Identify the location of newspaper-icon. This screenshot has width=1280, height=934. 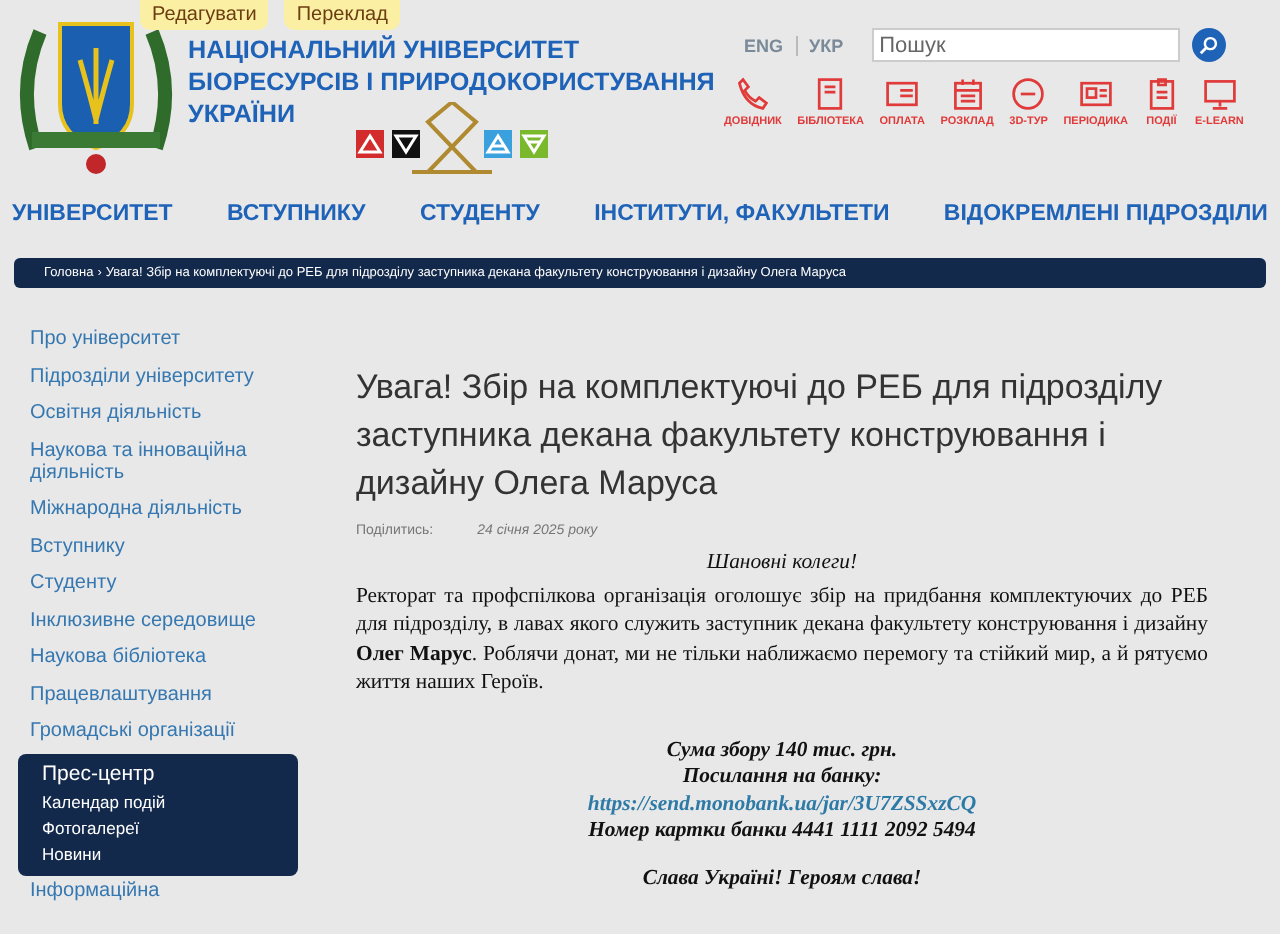
(1095, 94).